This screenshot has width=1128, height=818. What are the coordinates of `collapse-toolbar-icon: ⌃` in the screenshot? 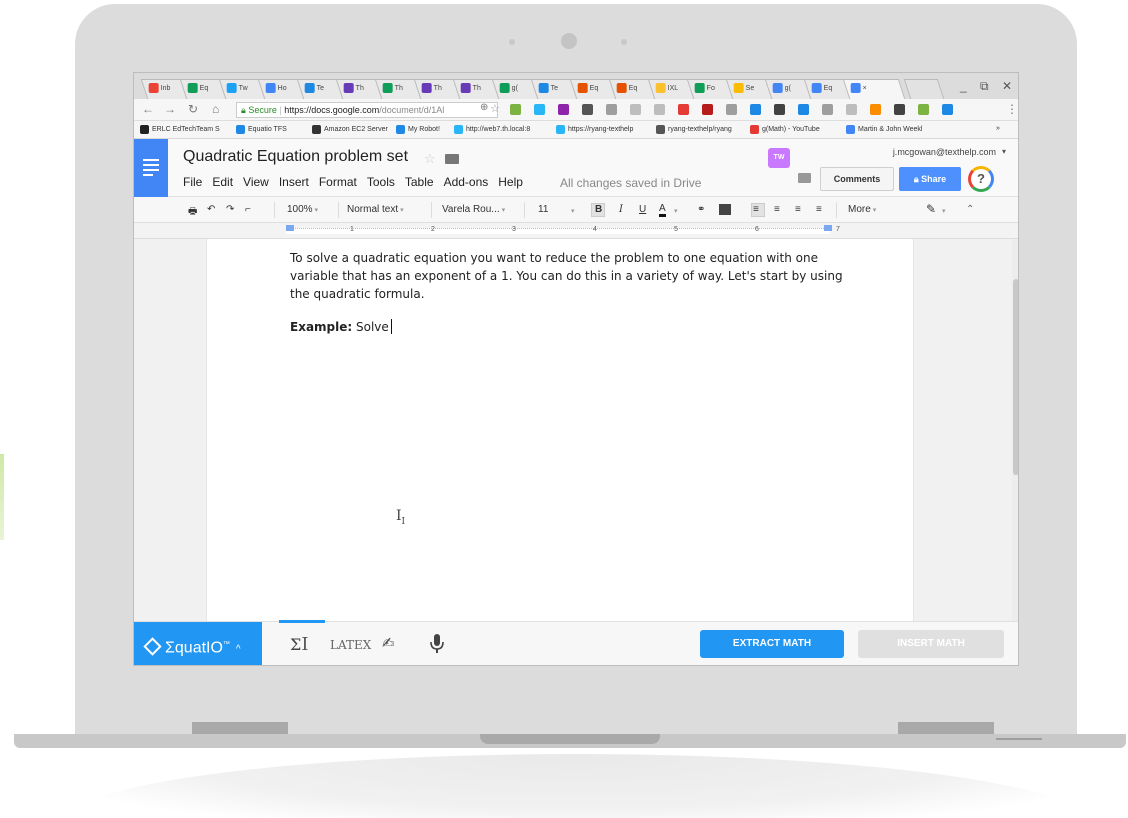 It's located at (970, 209).